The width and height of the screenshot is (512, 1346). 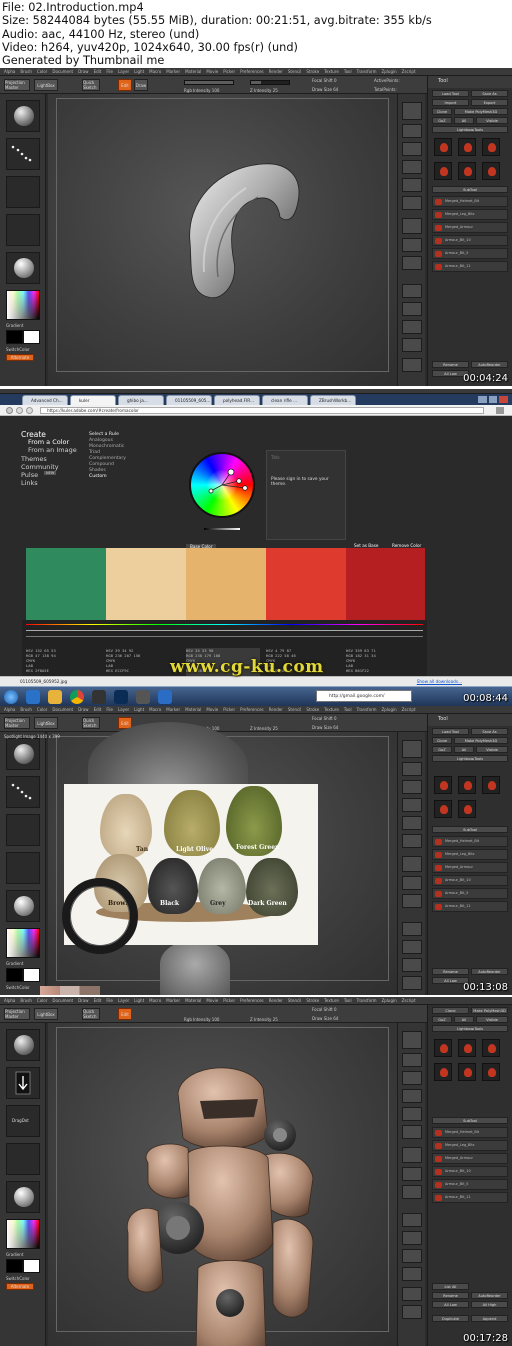 What do you see at coordinates (29, 475) in the screenshot?
I see `nav-pulse: Pulse` at bounding box center [29, 475].